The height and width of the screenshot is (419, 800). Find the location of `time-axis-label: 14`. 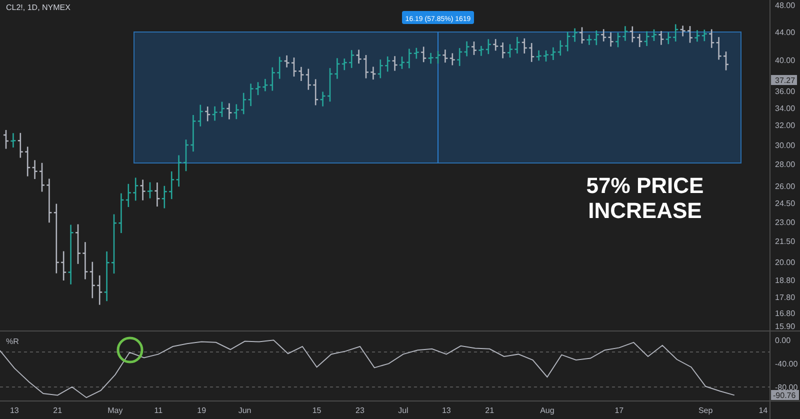

time-axis-label: 14 is located at coordinates (763, 410).